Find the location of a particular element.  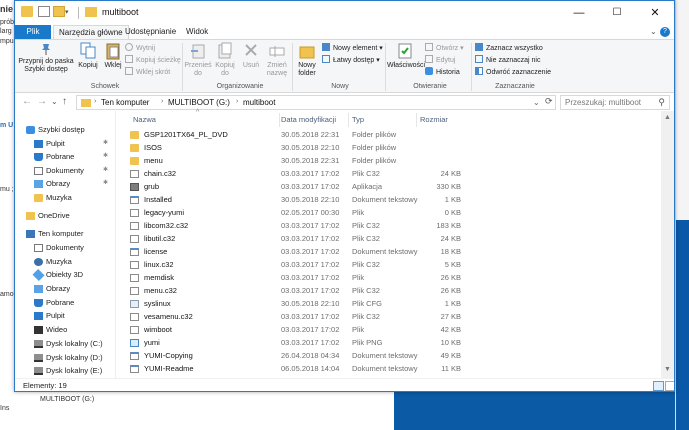

recent-locations-button: ⌄ is located at coordinates (54, 101).